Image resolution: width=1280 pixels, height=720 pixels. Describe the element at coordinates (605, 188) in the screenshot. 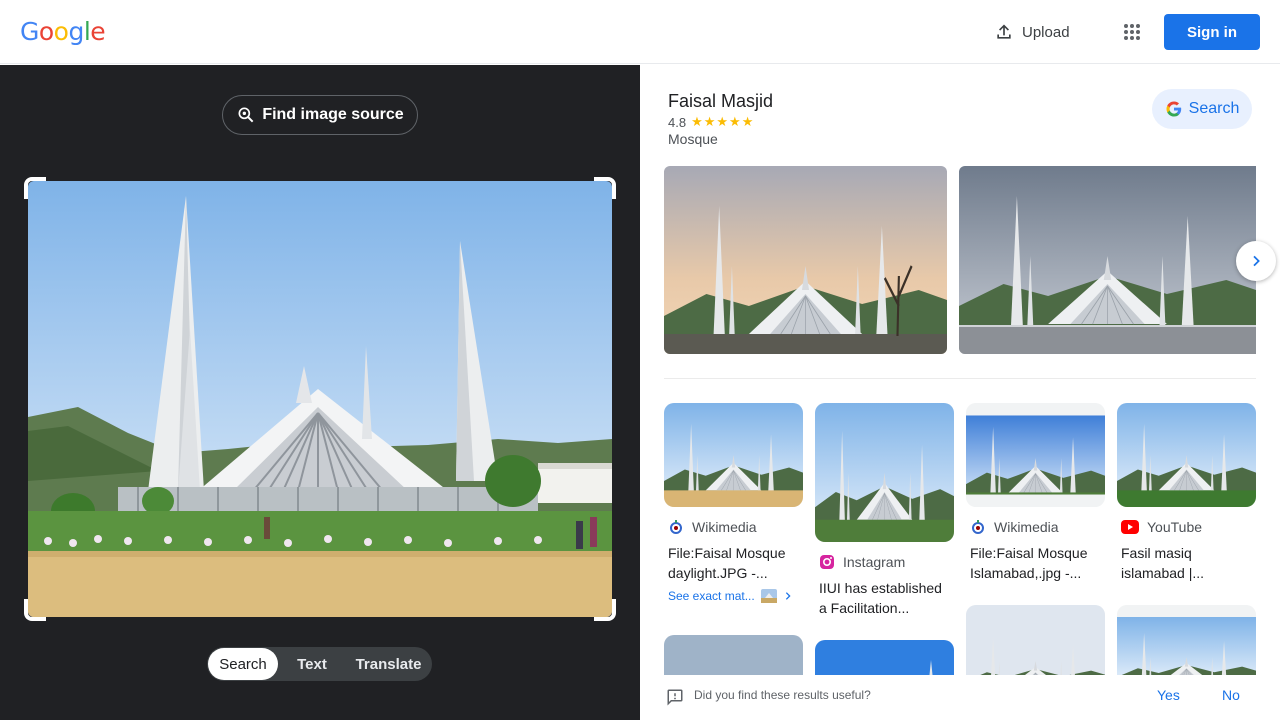

I see `crop-handle-top-right` at that location.